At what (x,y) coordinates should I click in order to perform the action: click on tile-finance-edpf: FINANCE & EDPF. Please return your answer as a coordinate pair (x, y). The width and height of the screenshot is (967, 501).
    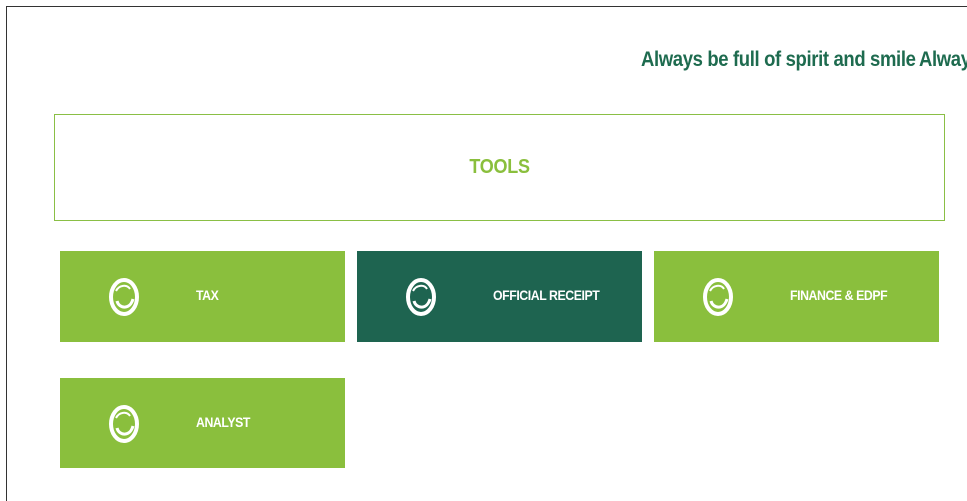
    Looking at the image, I should click on (796, 296).